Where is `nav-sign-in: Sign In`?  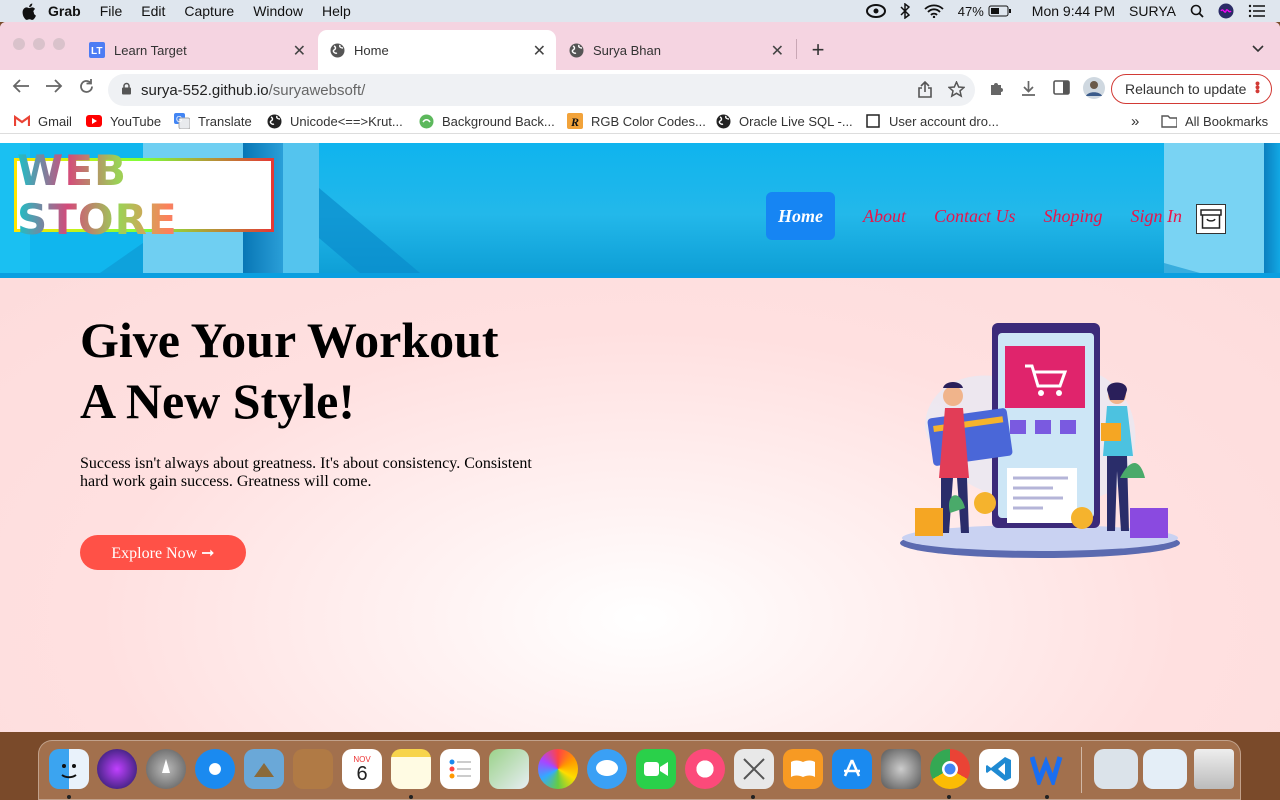 nav-sign-in: Sign In is located at coordinates (1157, 216).